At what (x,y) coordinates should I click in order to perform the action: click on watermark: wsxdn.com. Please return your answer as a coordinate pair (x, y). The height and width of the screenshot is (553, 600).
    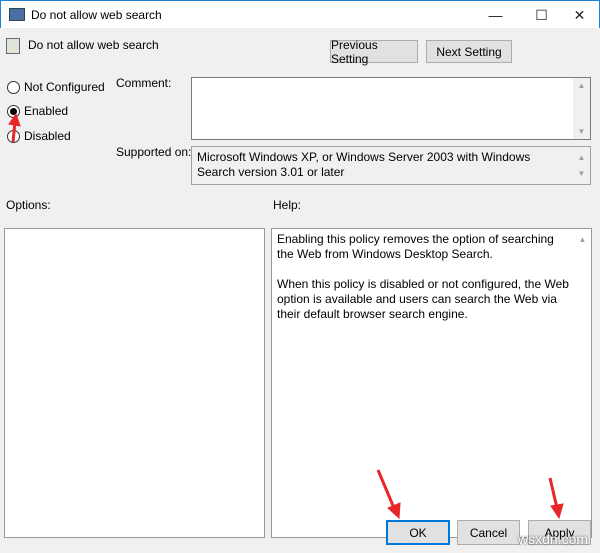
    Looking at the image, I should click on (553, 539).